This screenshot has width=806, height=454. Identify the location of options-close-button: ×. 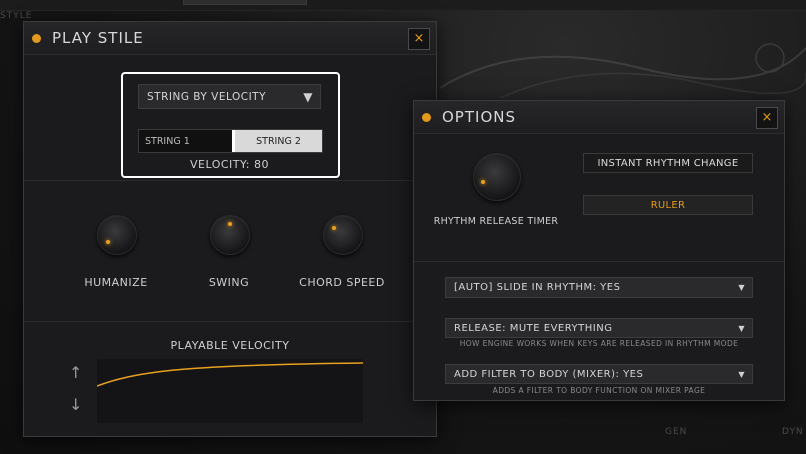
(767, 118).